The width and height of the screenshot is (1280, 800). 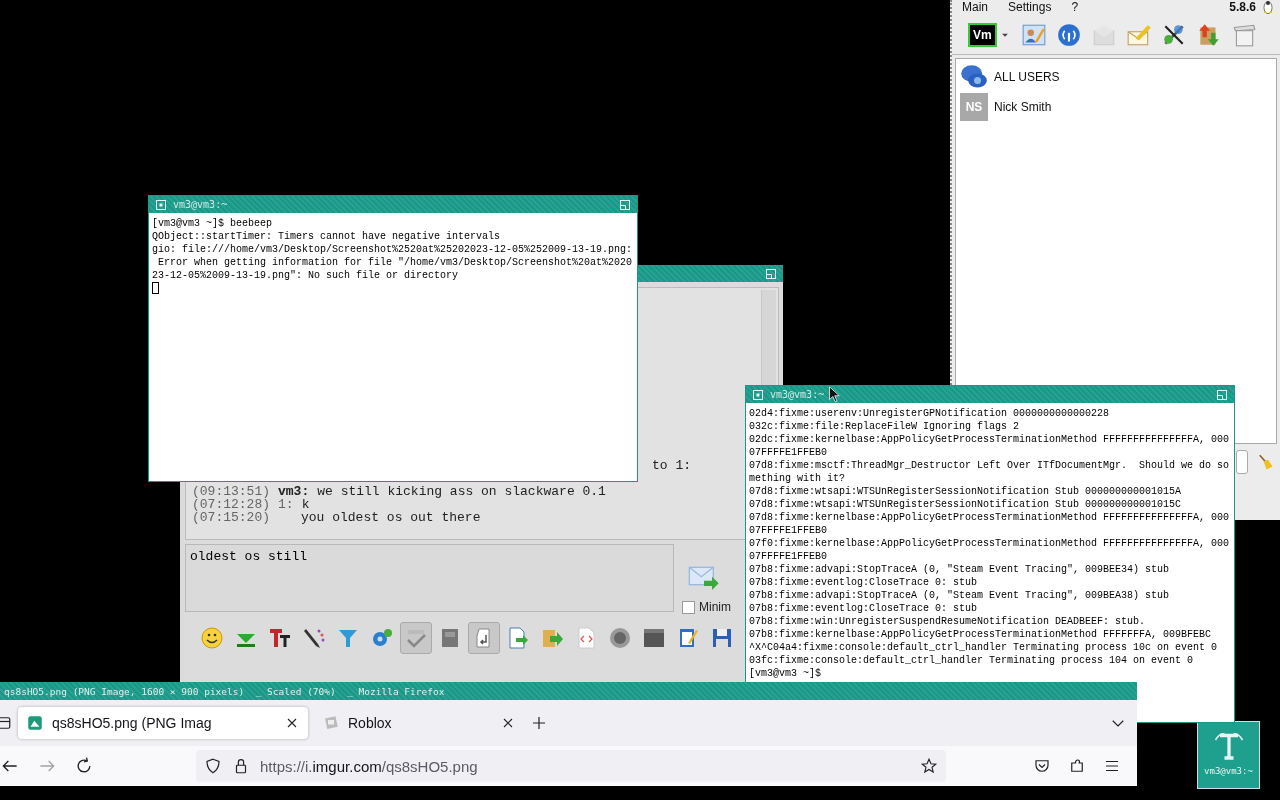 I want to click on broom-icon, so click(x=1265, y=462).